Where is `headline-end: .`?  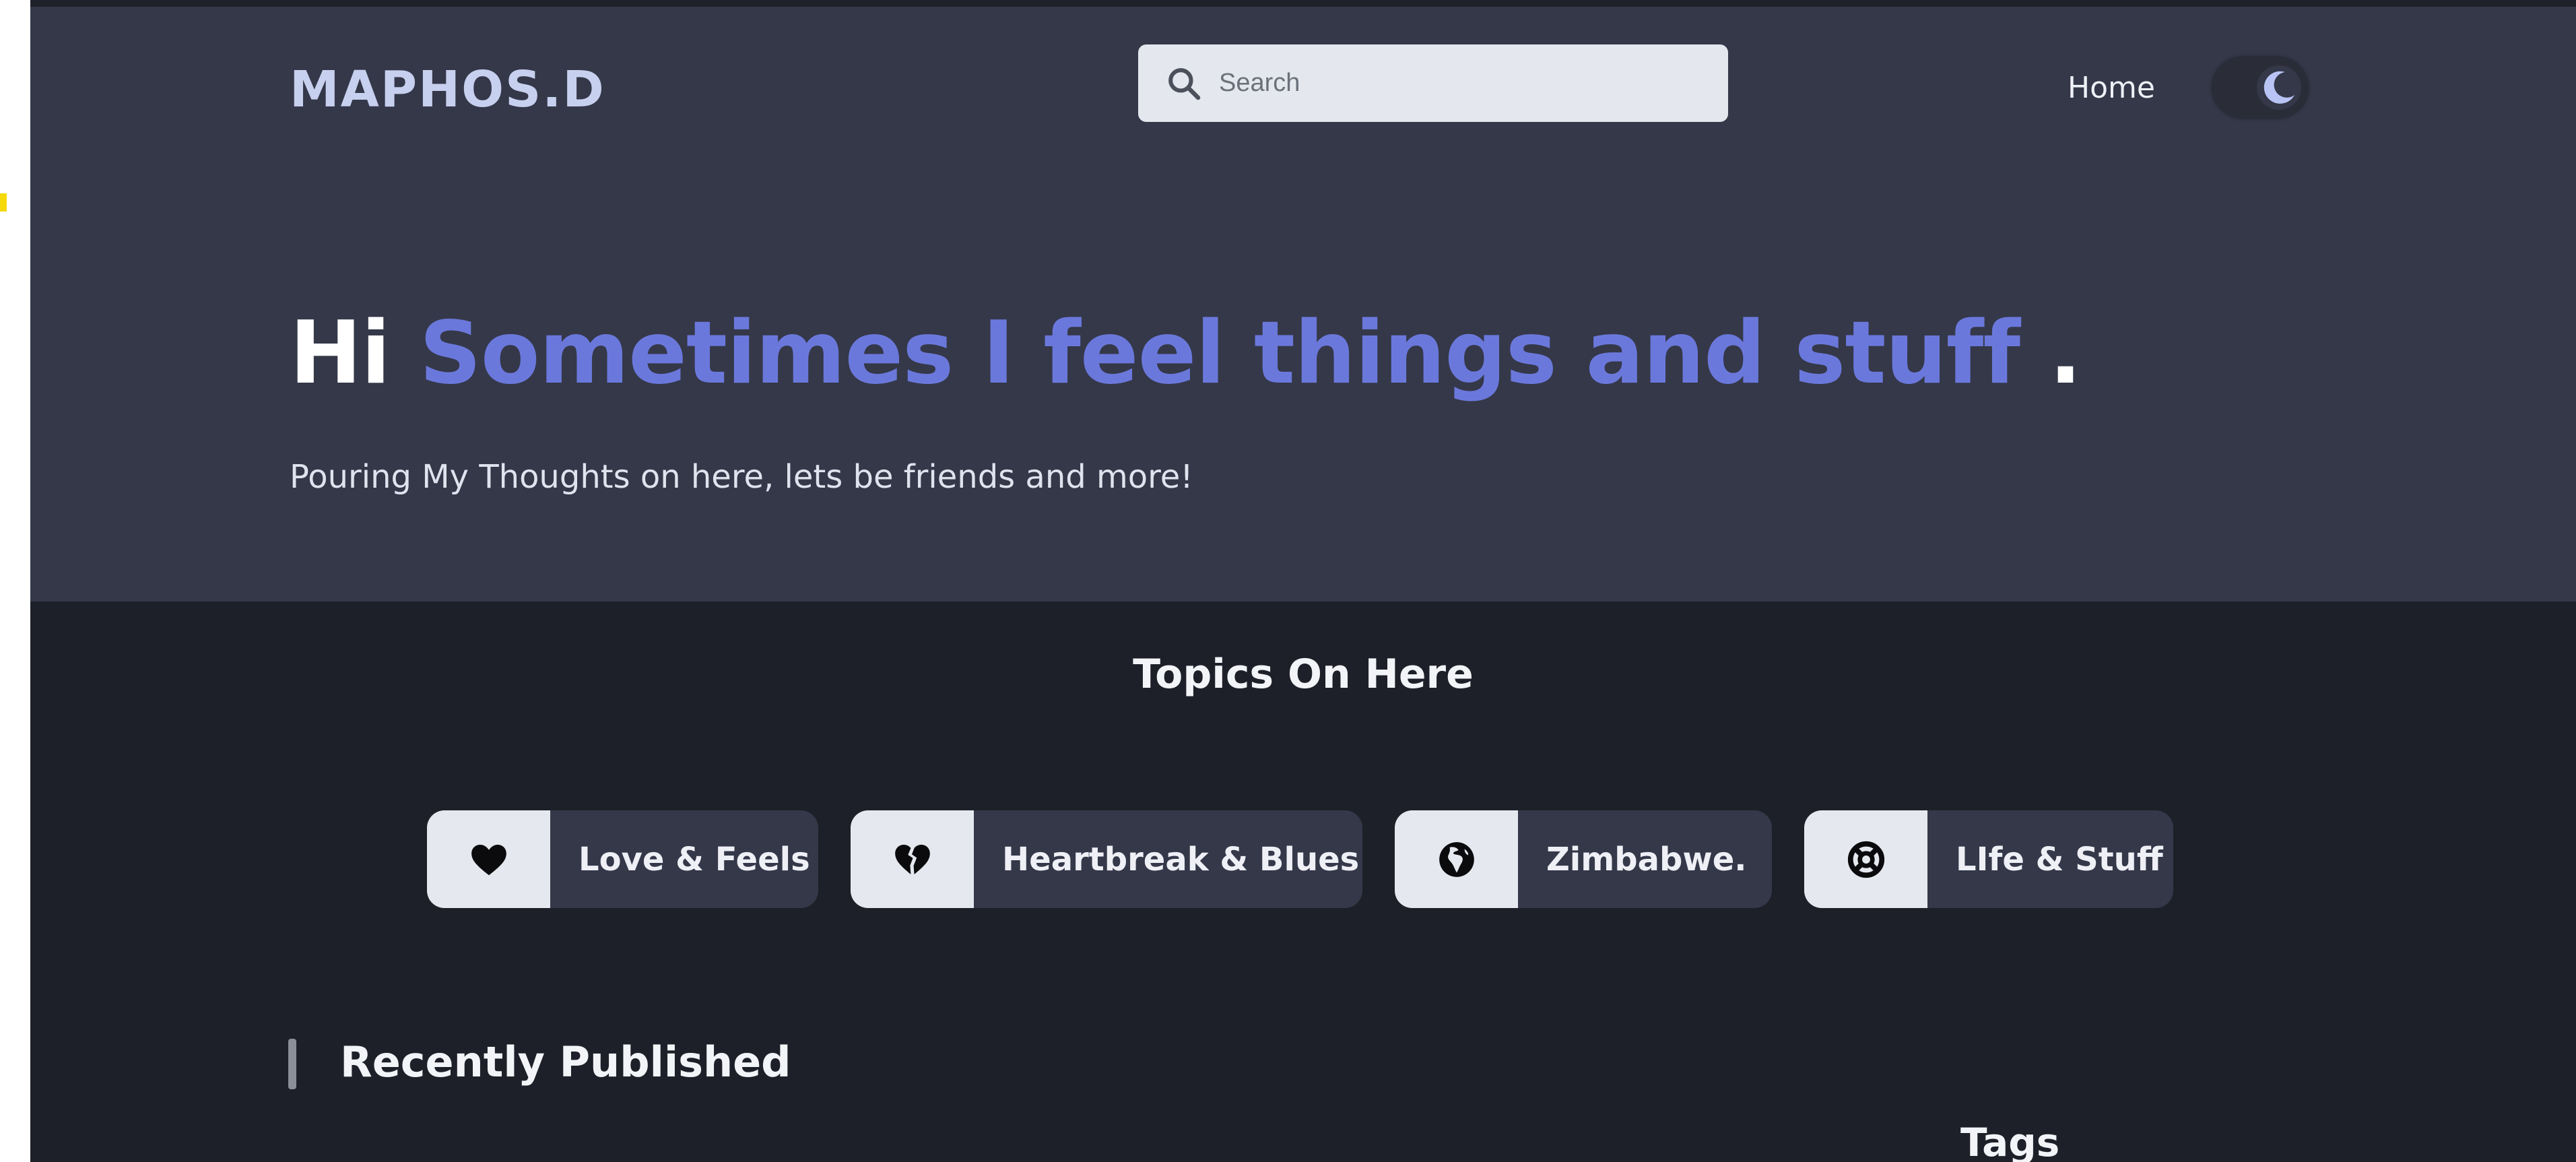 headline-end: . is located at coordinates (2065, 353).